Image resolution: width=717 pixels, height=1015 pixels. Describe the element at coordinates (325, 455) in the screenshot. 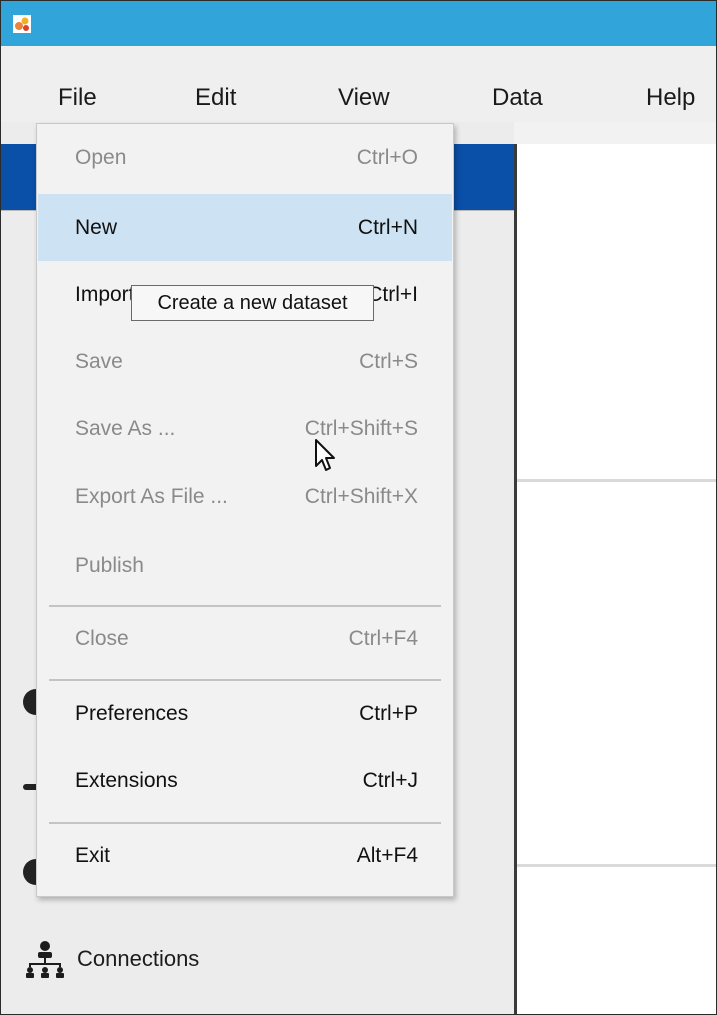

I see `mouse-pointer-icon` at that location.